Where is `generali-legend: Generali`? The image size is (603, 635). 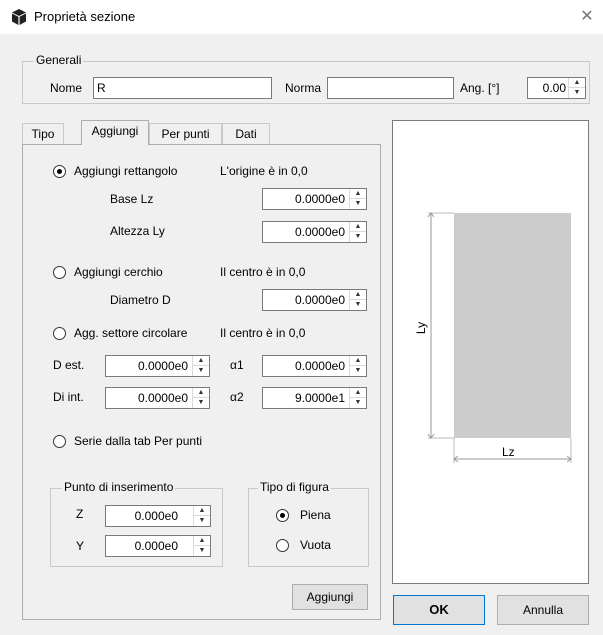
generali-legend: Generali is located at coordinates (59, 60).